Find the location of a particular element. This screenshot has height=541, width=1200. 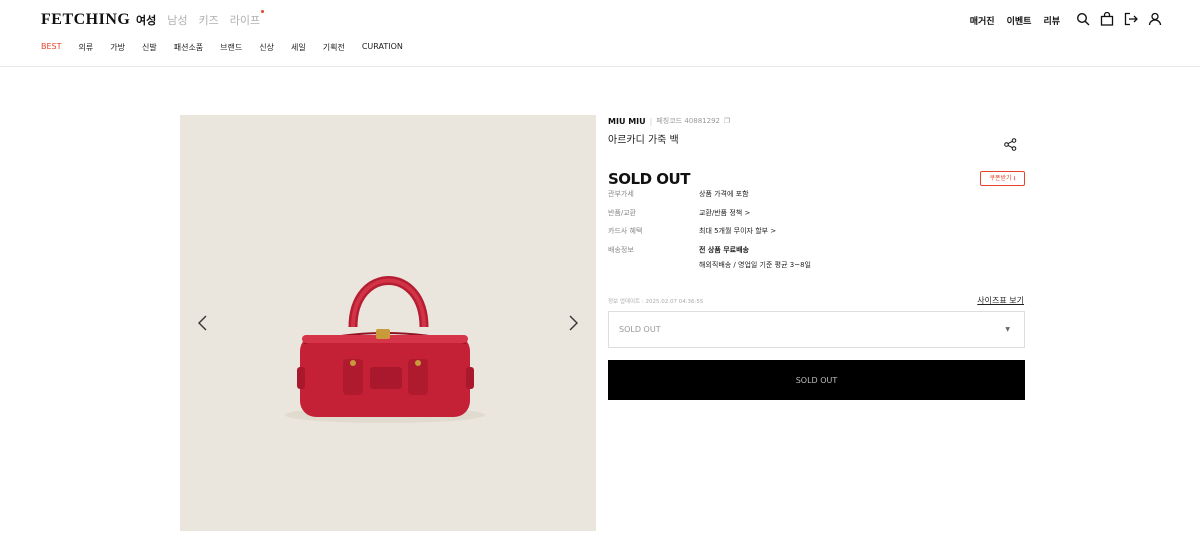

info-row-shipping: 배송정보 전 상품 무료배송 해외직배송 / 영업일 기준 평균 3~8일 is located at coordinates (709, 260).